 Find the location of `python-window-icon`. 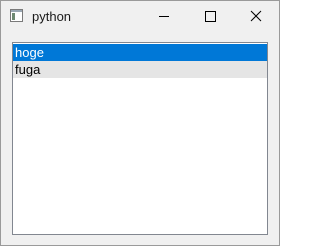

python-window-icon is located at coordinates (16, 15).